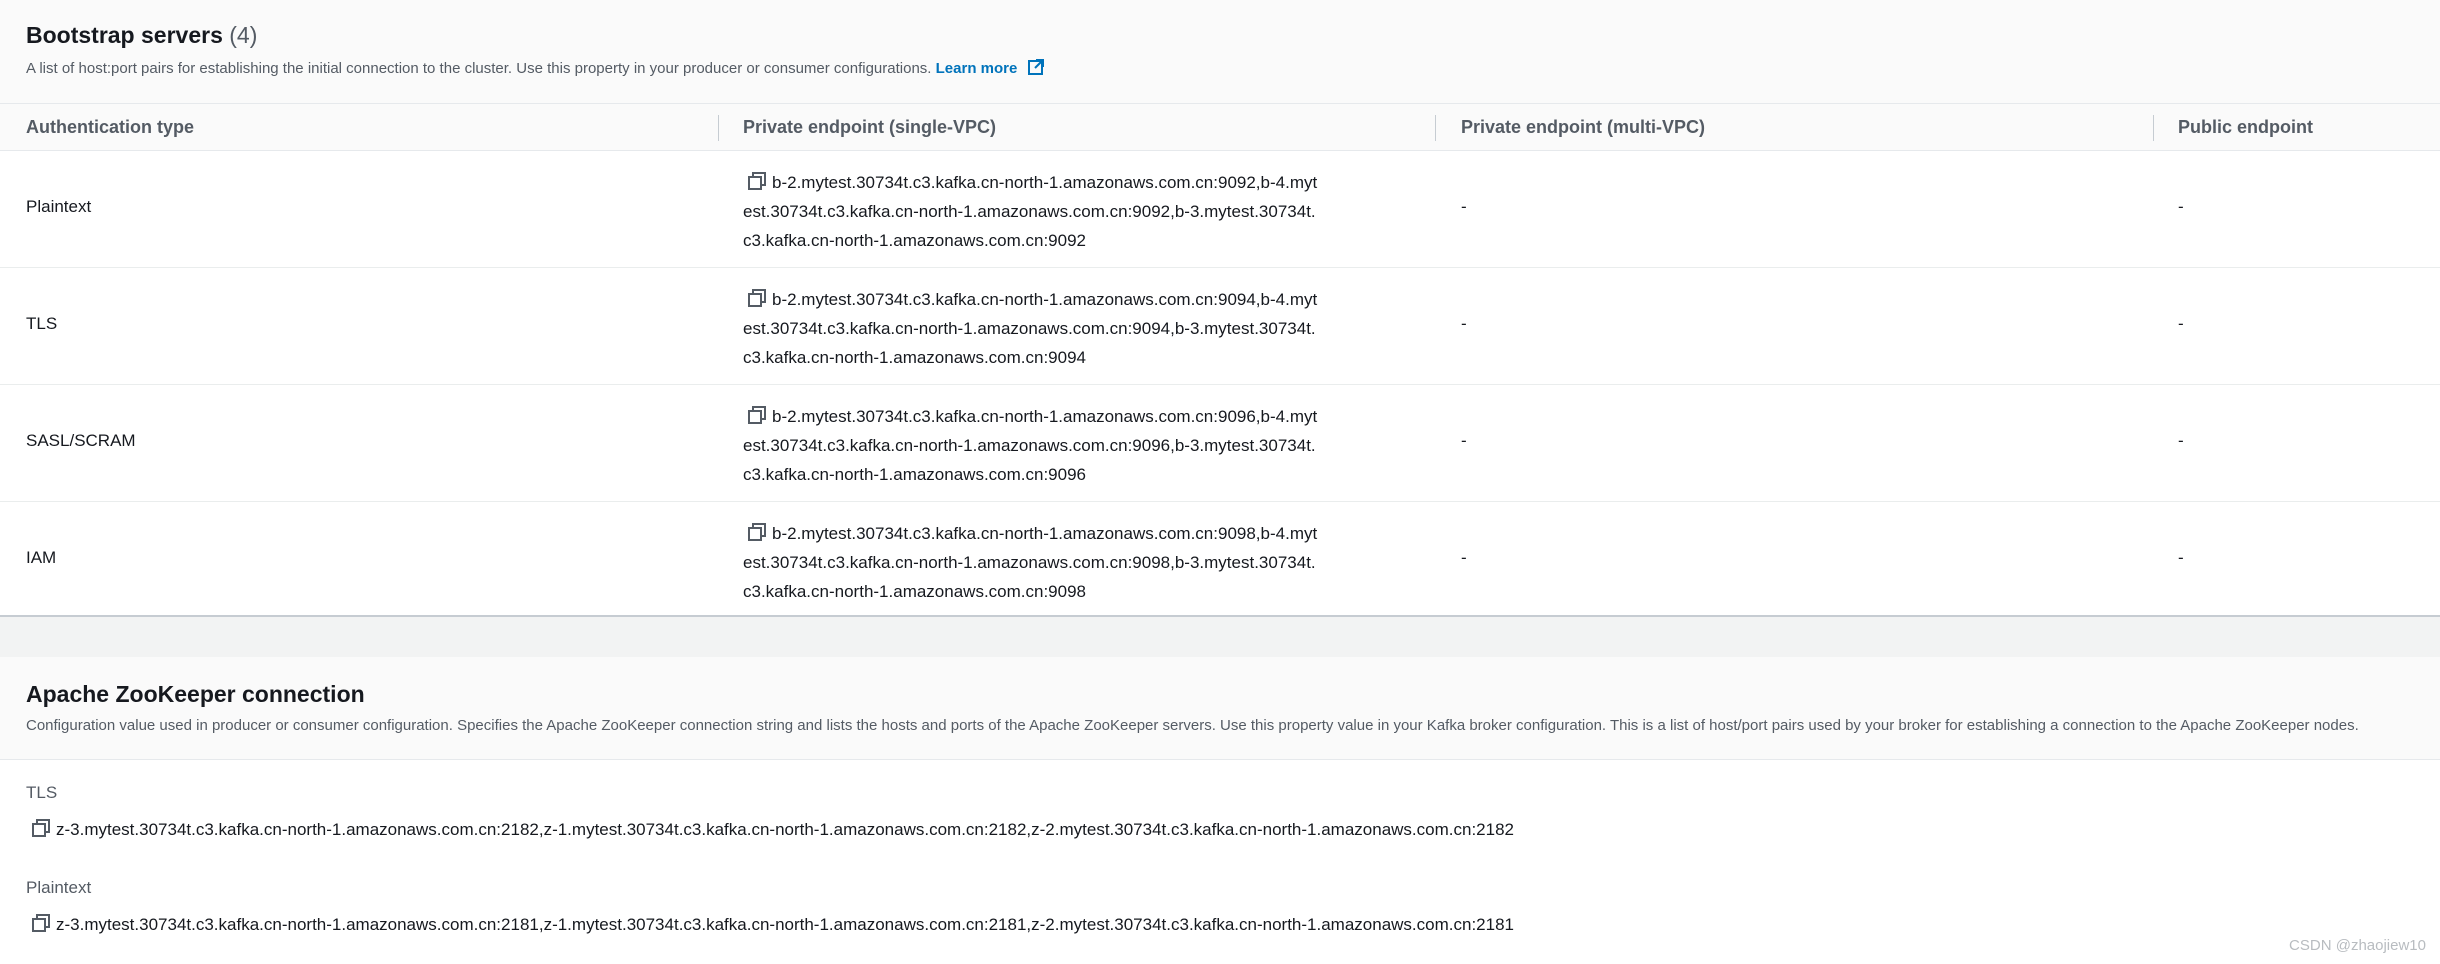 This screenshot has width=2440, height=964. I want to click on column-header-private-multi-vpc: Private endpoint (multi-VPC), so click(1583, 127).